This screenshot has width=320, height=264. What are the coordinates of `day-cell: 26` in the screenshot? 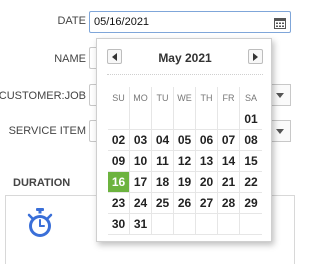 It's located at (185, 203).